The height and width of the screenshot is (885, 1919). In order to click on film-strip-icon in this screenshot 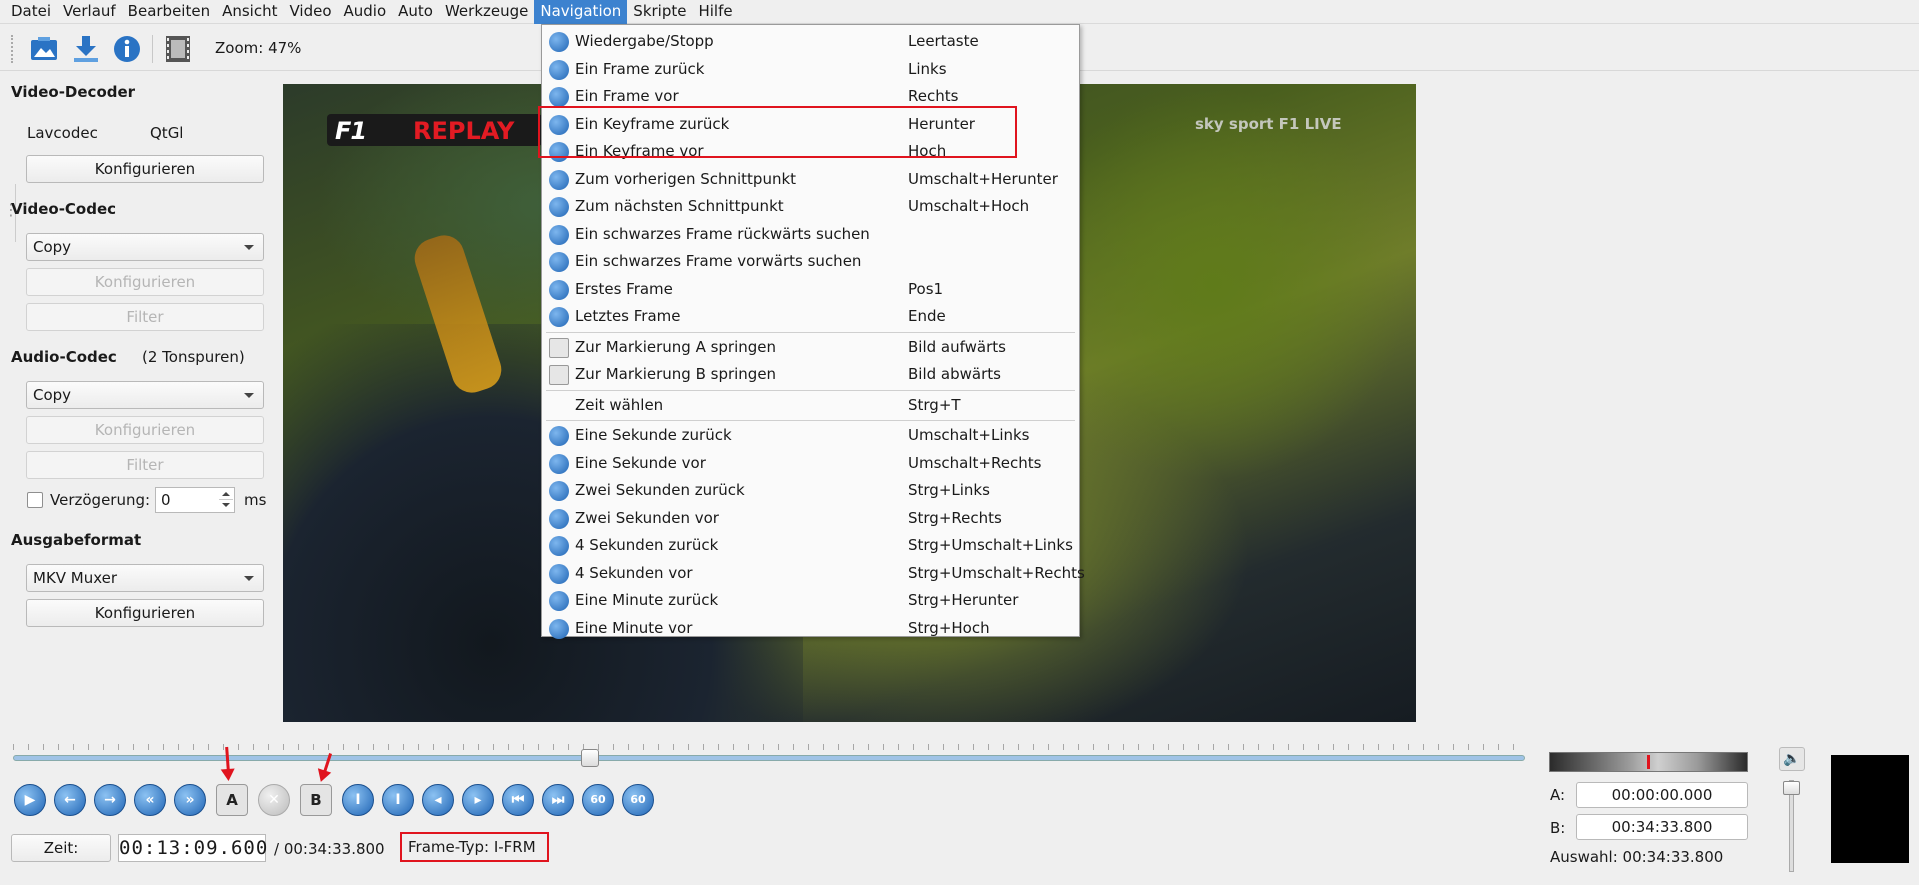, I will do `click(178, 49)`.